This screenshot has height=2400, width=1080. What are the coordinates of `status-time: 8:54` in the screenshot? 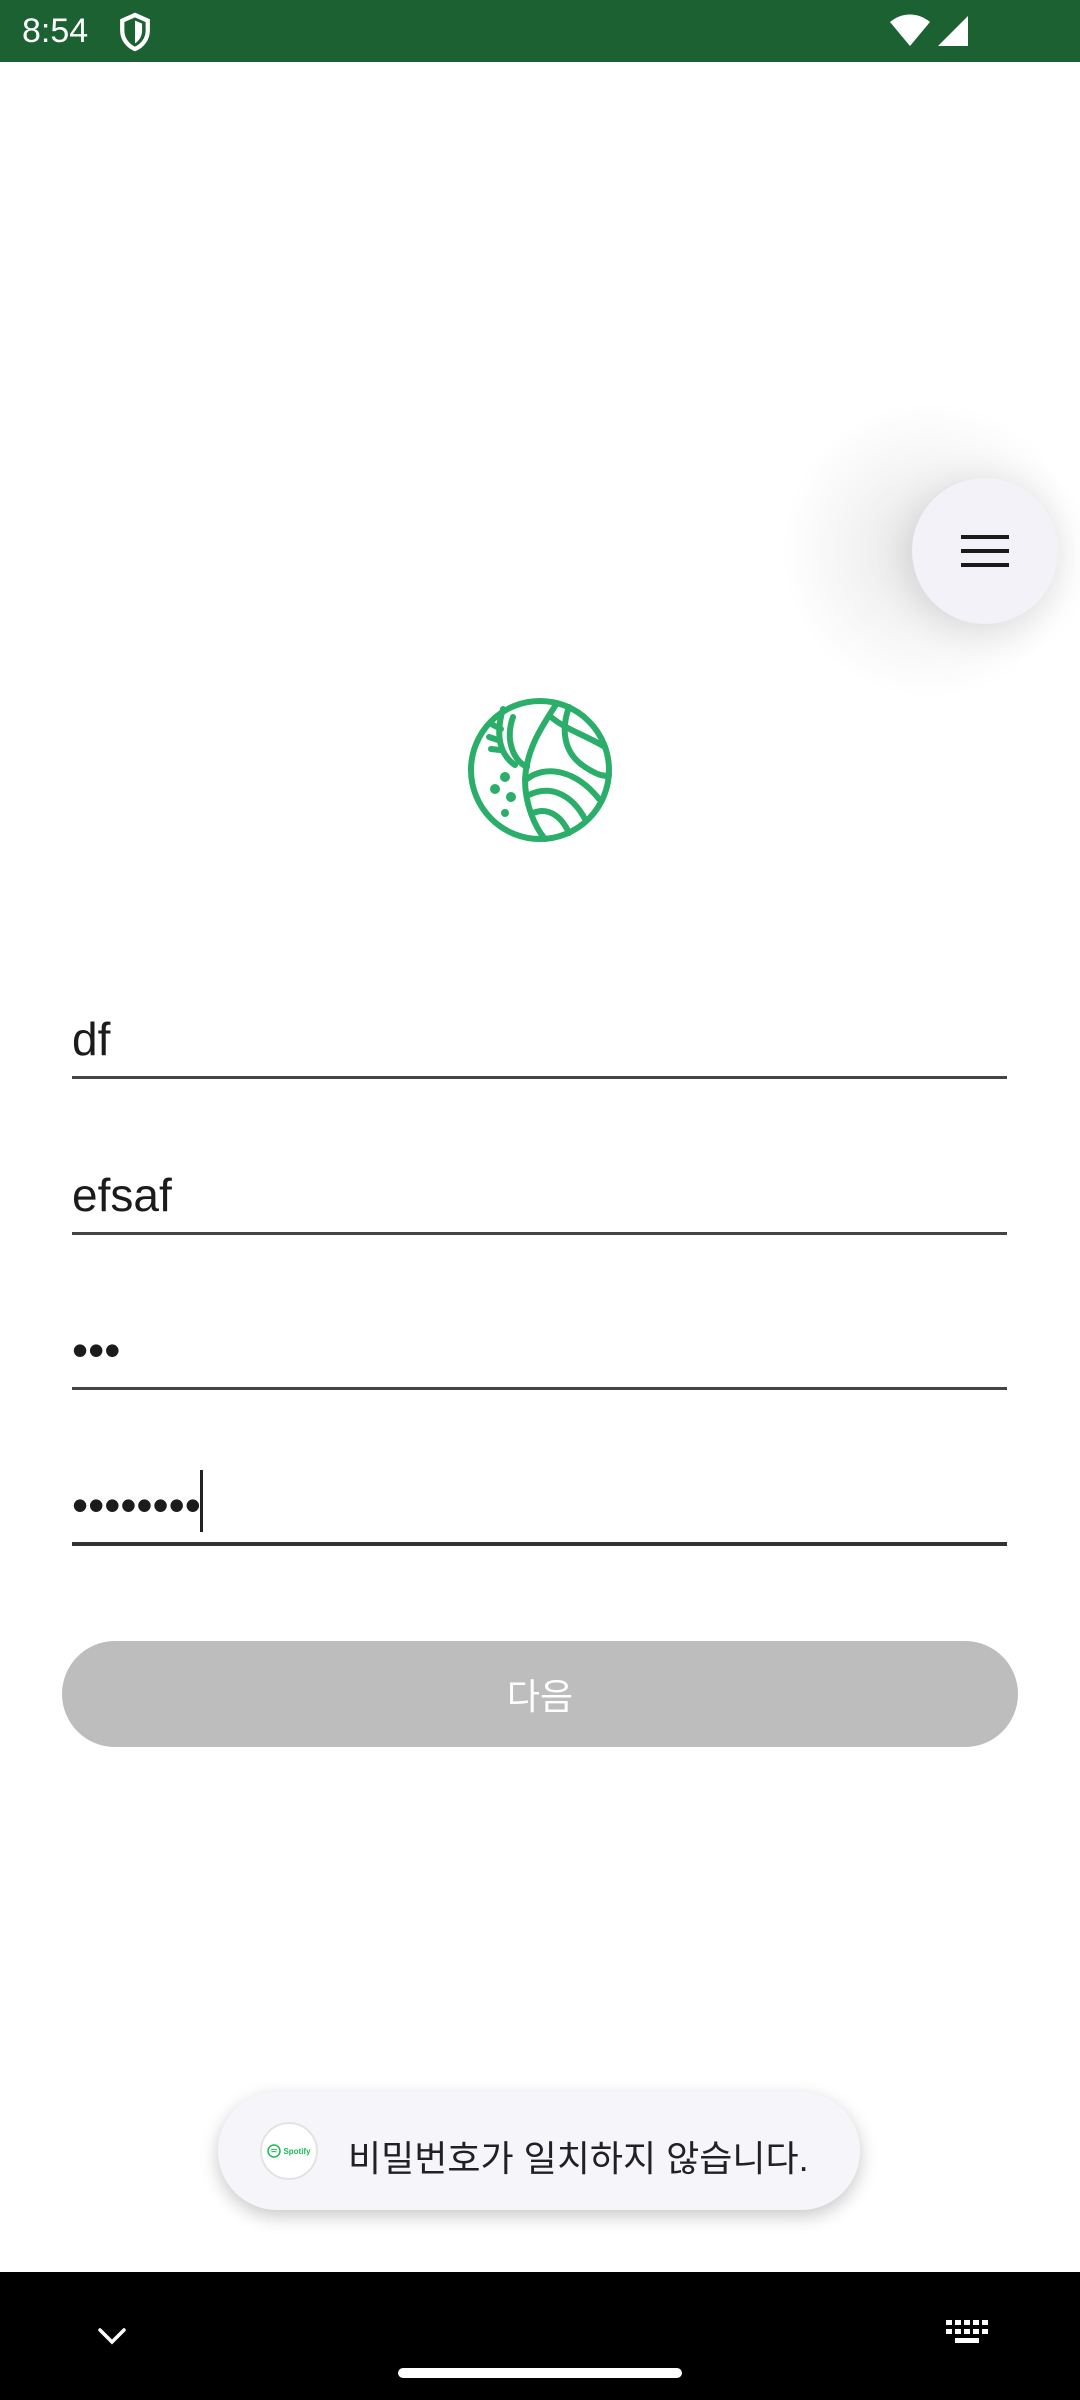 It's located at (55, 31).